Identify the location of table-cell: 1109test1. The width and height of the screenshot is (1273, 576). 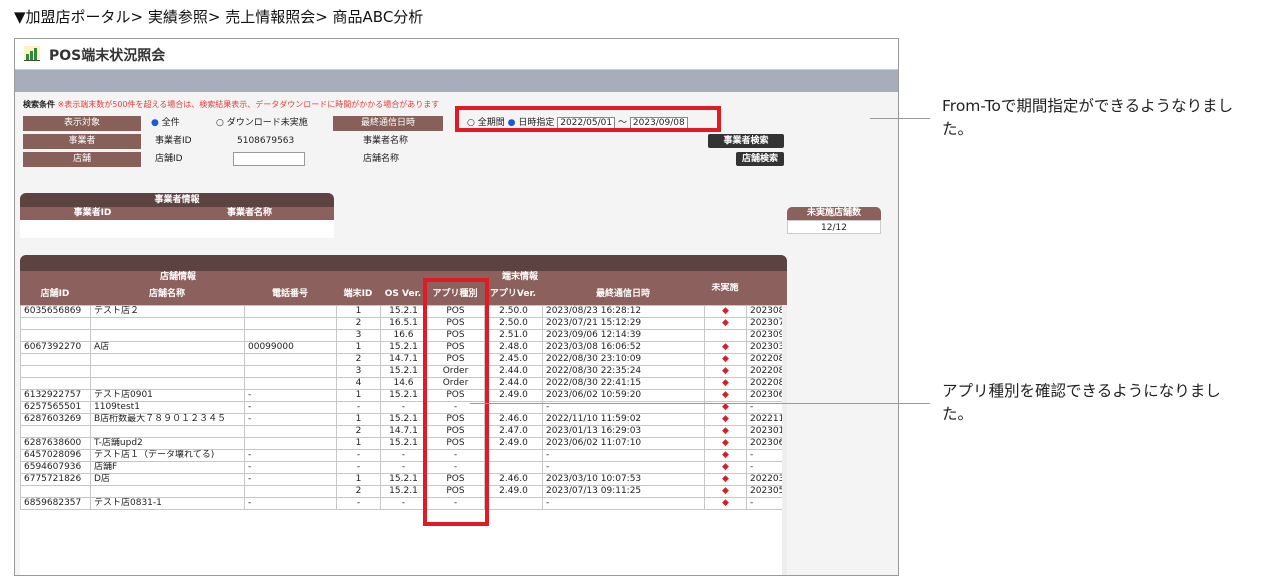
(167, 407).